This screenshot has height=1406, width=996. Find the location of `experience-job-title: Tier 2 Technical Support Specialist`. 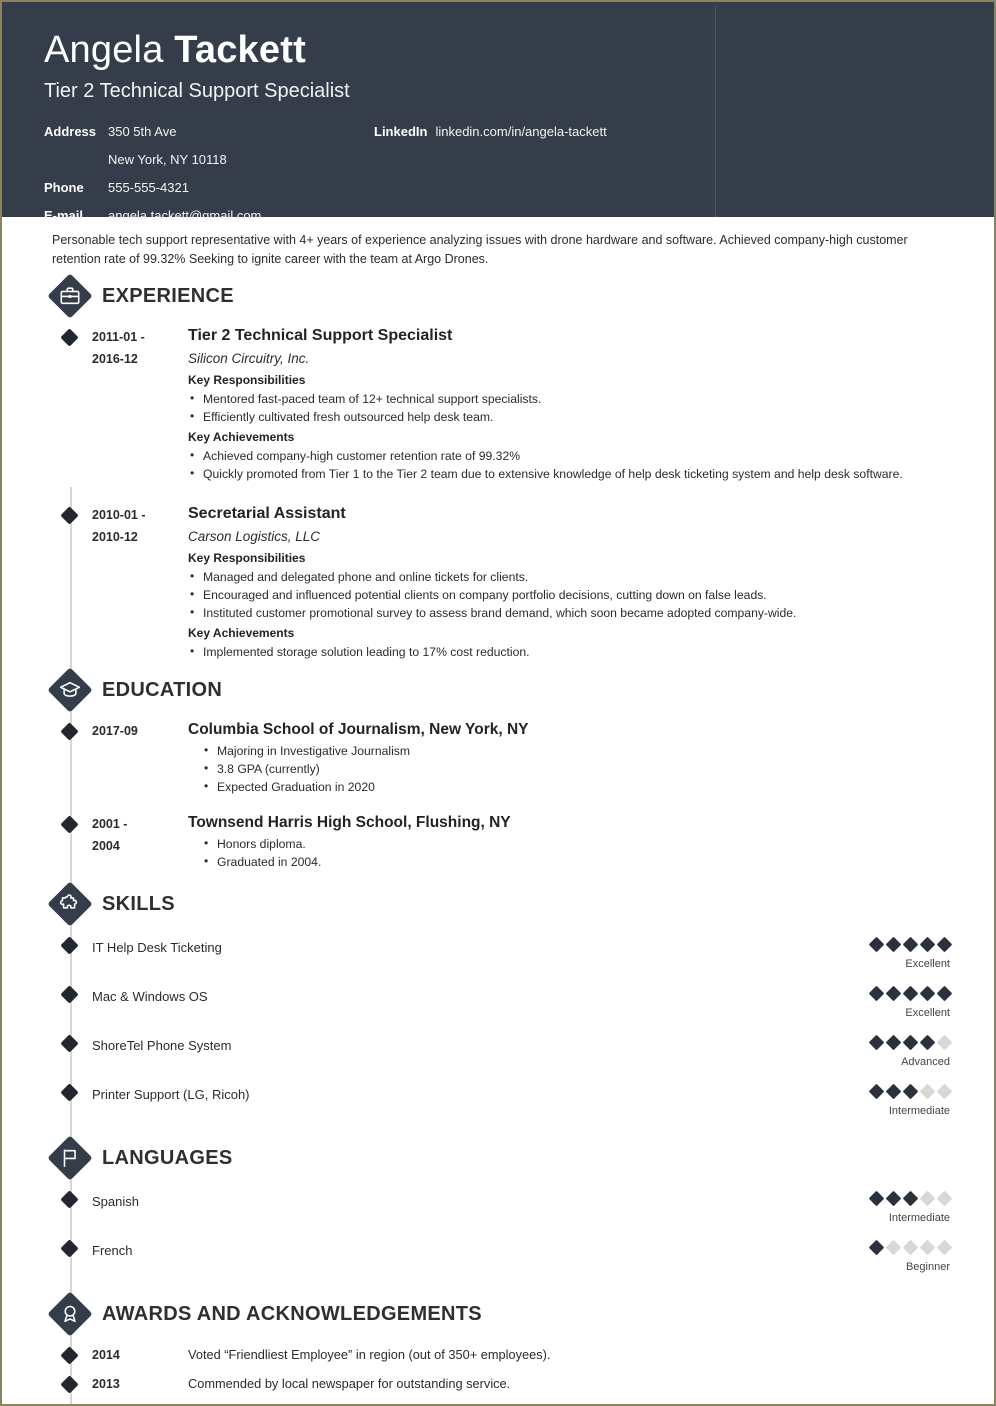

experience-job-title: Tier 2 Technical Support Specialist is located at coordinates (320, 335).